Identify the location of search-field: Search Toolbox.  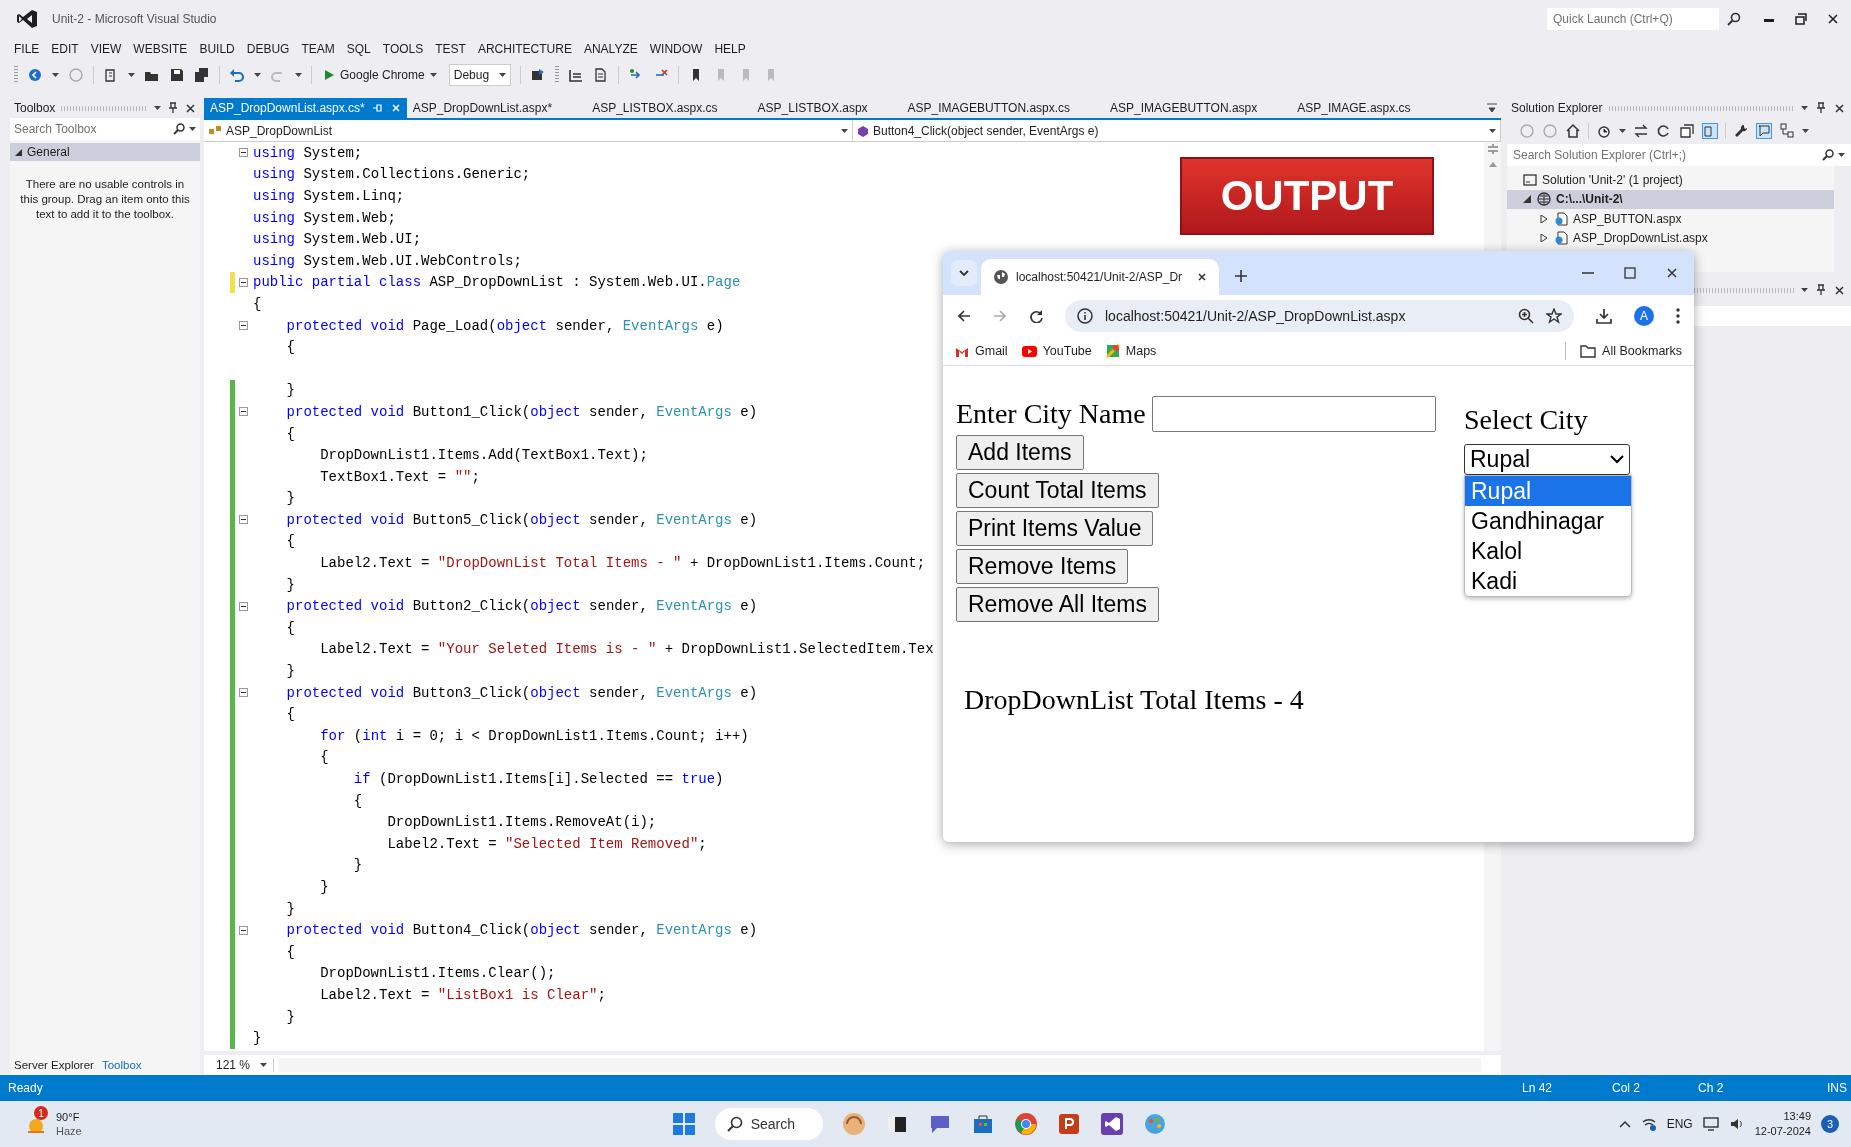
(105, 129).